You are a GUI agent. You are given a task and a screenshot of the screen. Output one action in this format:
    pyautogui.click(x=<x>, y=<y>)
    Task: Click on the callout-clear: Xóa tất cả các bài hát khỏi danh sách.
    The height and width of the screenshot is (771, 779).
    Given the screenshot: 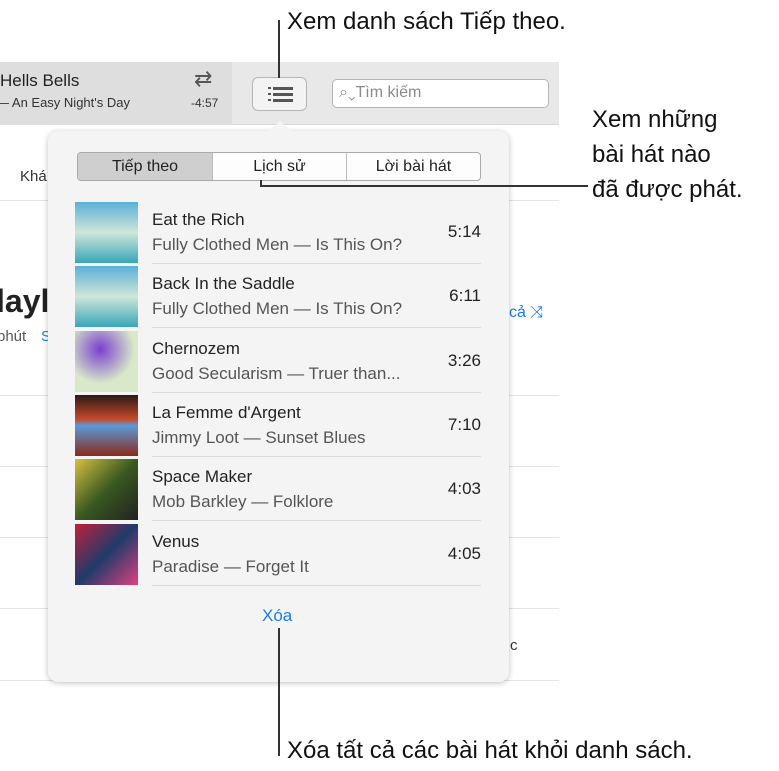 What is the action you would take?
    pyautogui.click(x=490, y=750)
    